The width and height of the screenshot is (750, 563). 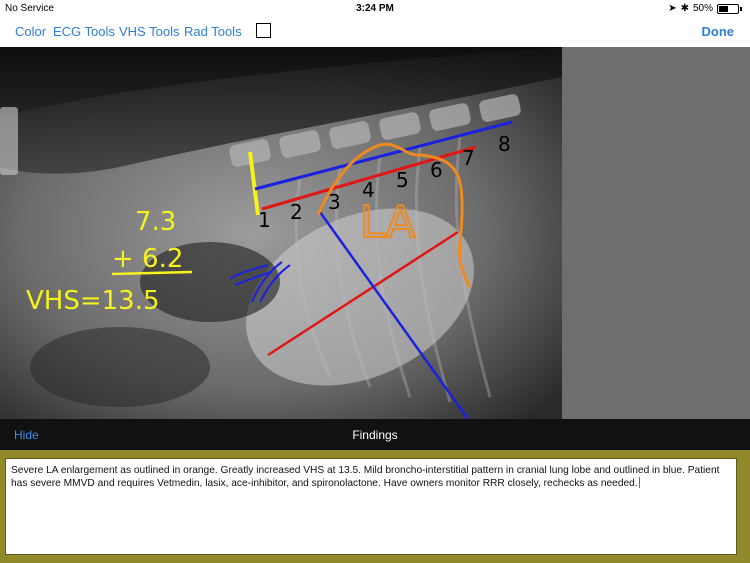 What do you see at coordinates (684, 8) in the screenshot?
I see `bluetooth-icon: ✱` at bounding box center [684, 8].